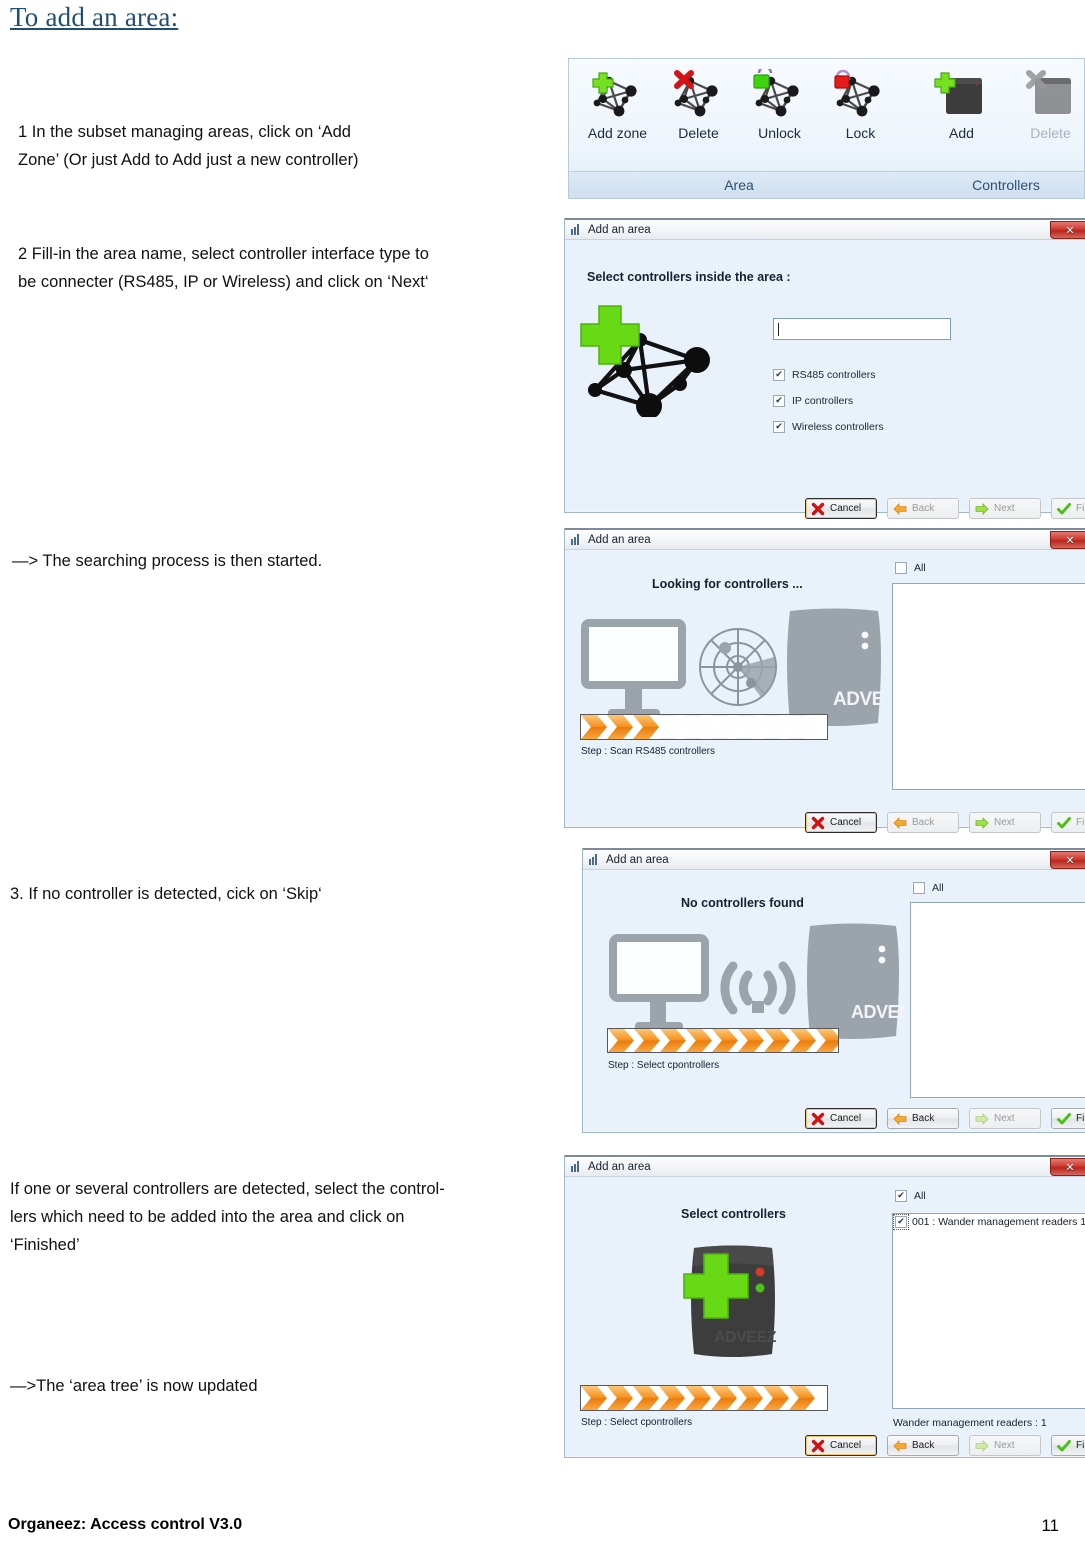 This screenshot has height=1544, width=1085. What do you see at coordinates (838, 427) in the screenshot?
I see `checkbox-label: Wireless controllers` at bounding box center [838, 427].